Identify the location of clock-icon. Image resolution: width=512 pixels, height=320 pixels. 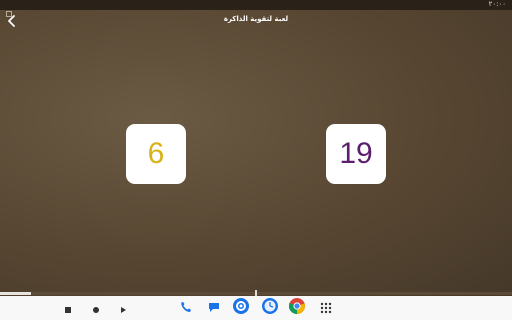
(270, 308).